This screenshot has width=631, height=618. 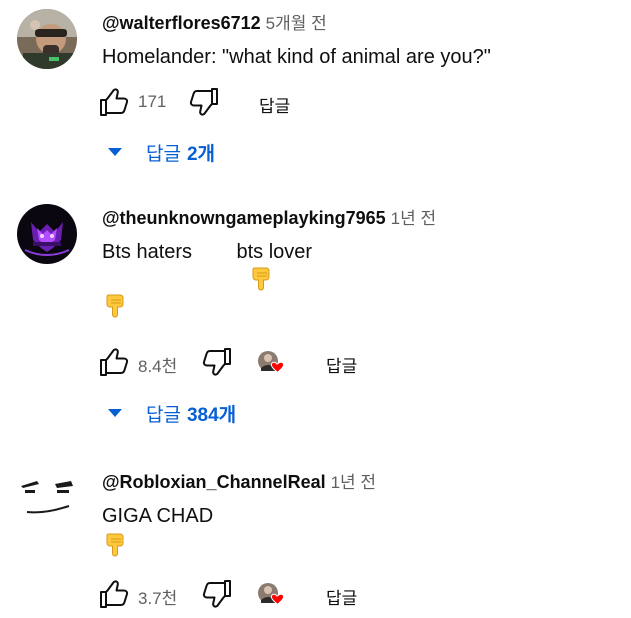 I want to click on like-count: 8.4천, so click(x=158, y=366).